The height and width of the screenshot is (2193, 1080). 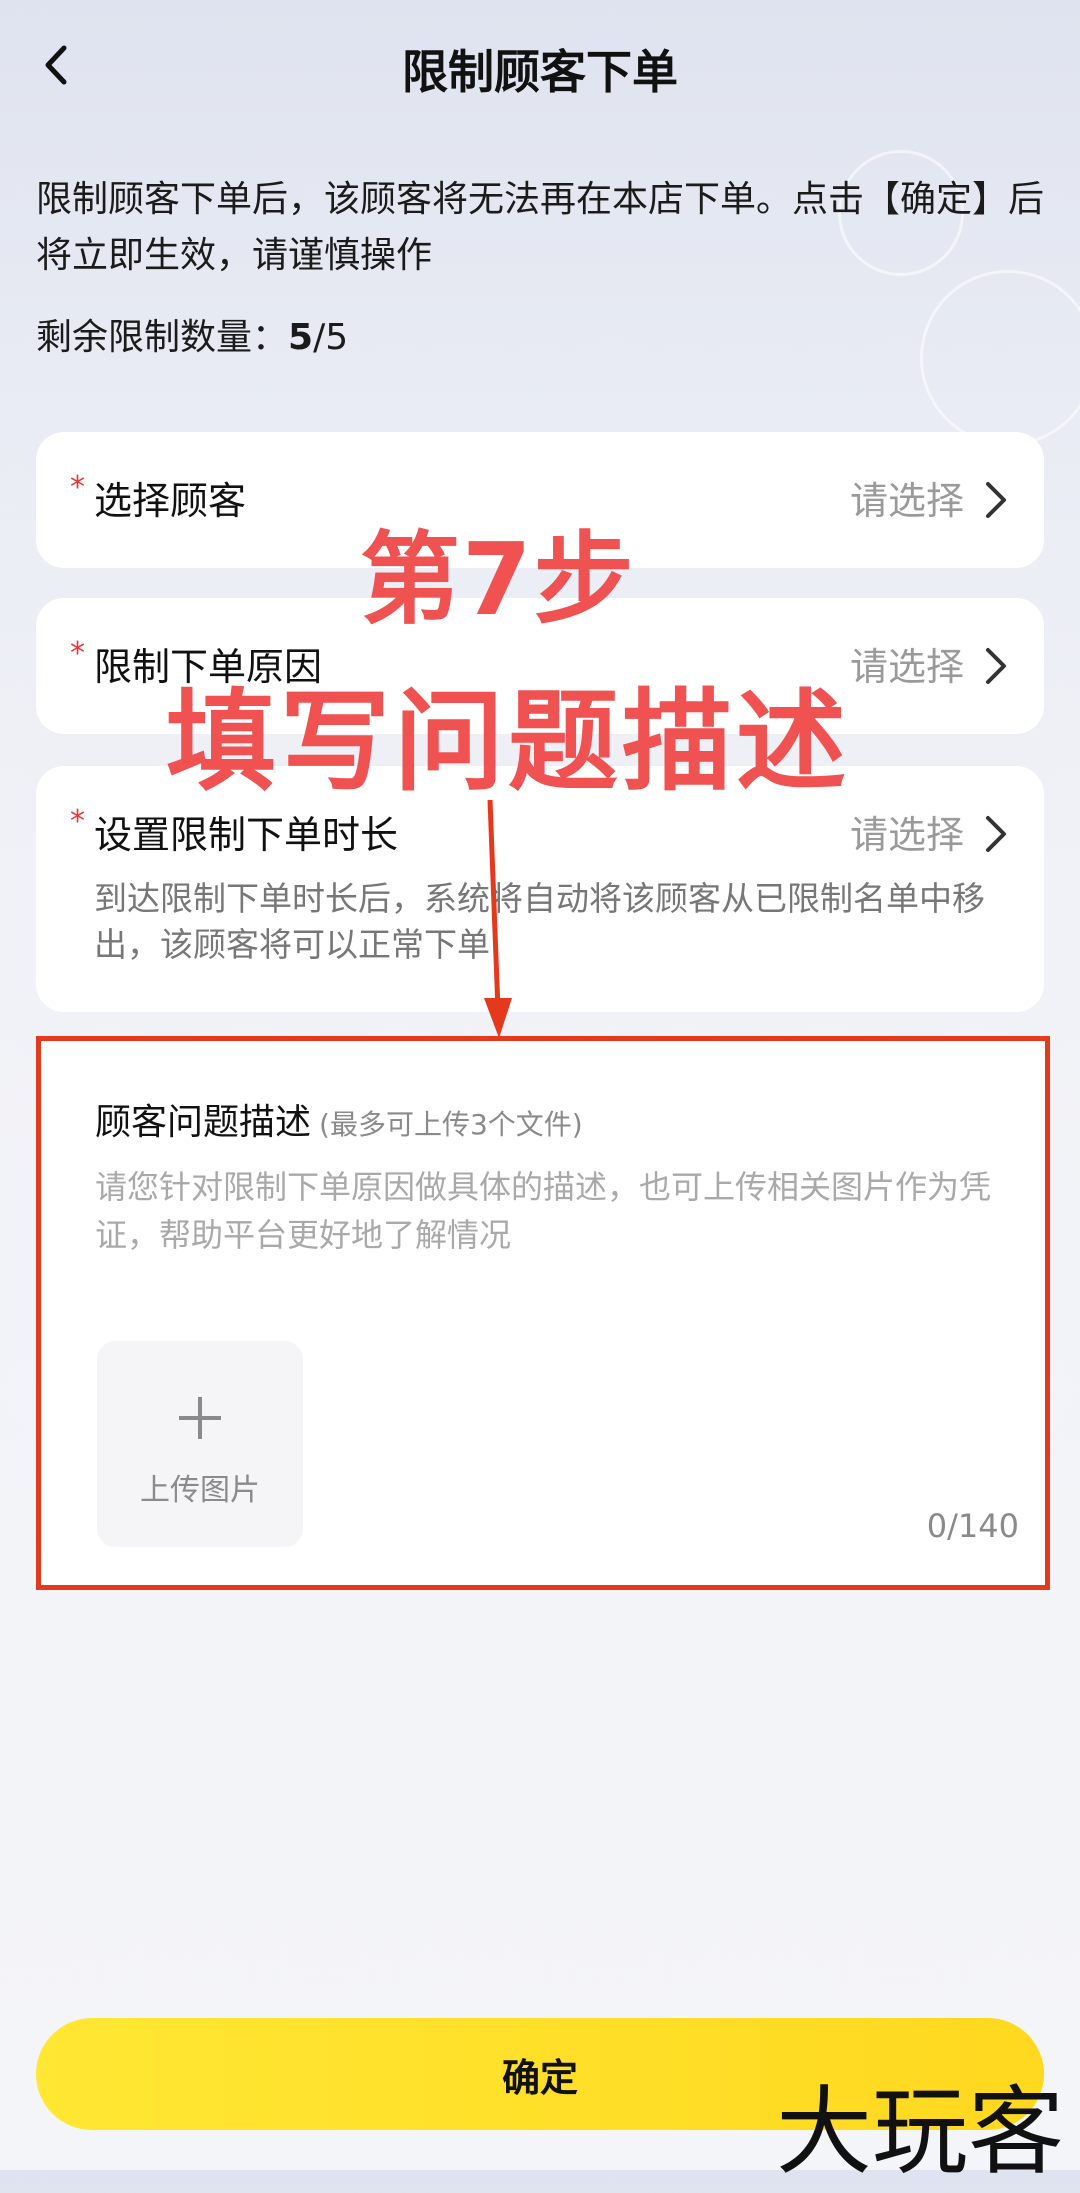 I want to click on field-label: 设置限制下单时长, so click(x=246, y=835).